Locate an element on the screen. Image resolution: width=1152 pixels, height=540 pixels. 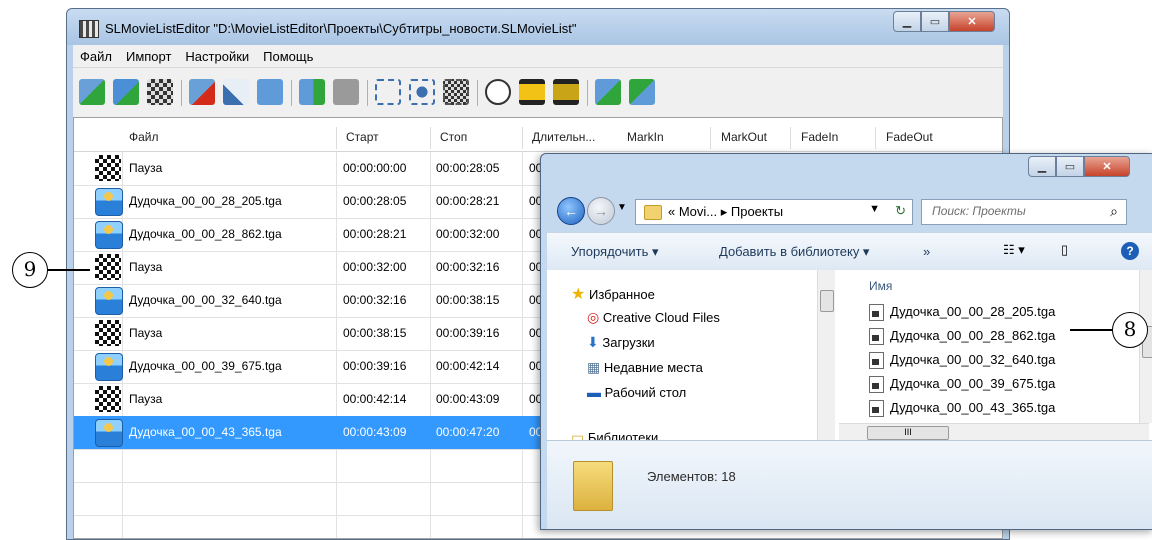
mark-in-icon is located at coordinates (388, 92).